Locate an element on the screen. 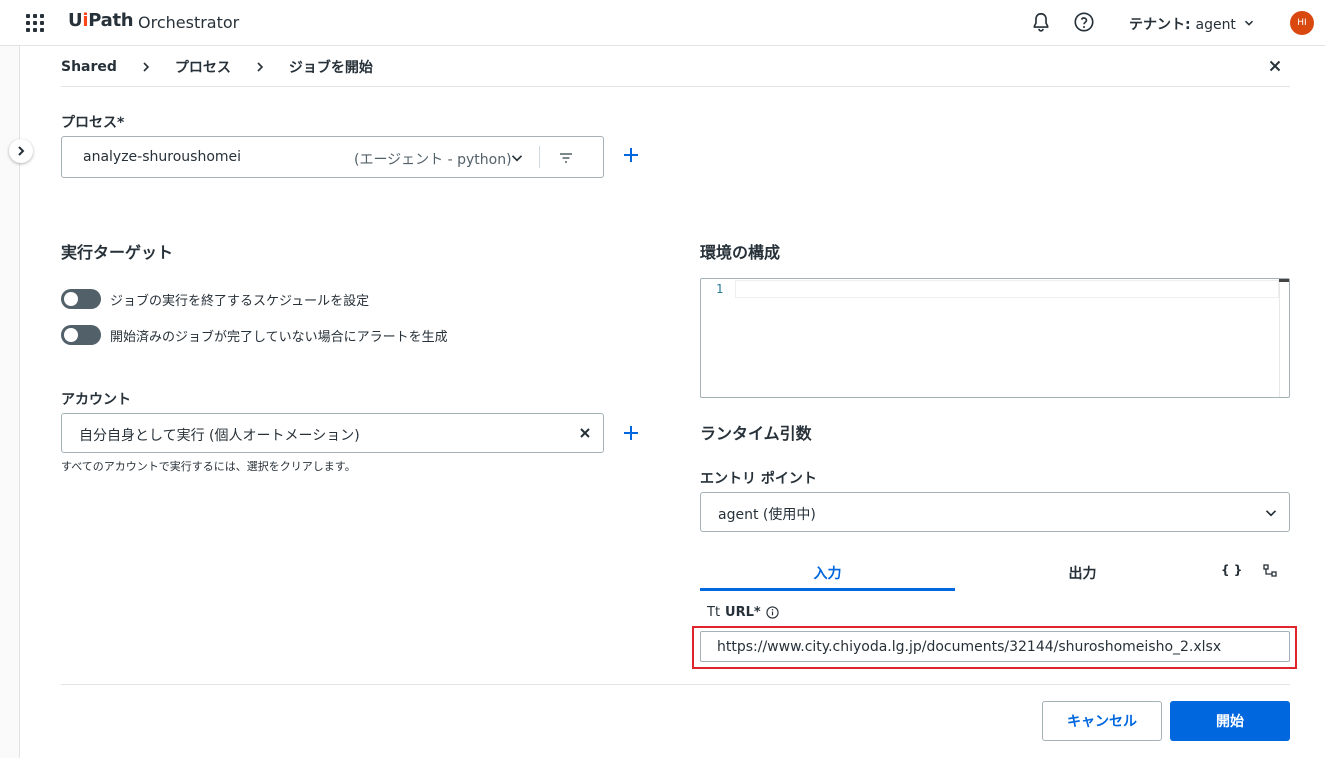  process-label: プロセス* is located at coordinates (93, 123).